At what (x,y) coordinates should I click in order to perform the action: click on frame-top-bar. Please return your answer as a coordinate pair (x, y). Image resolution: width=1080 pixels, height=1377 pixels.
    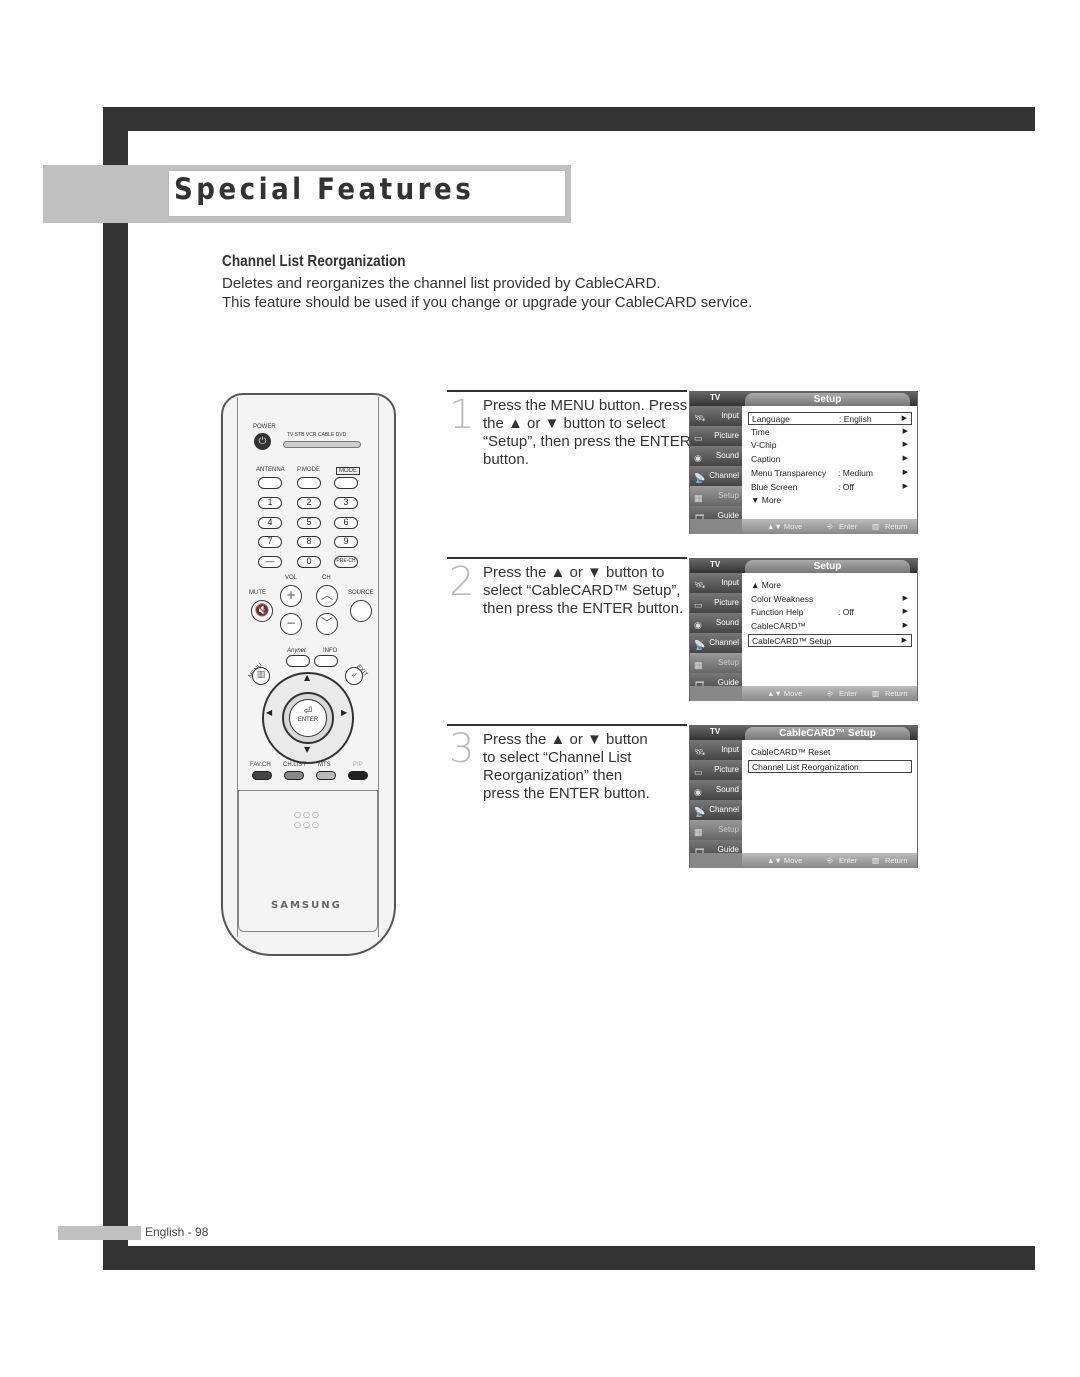
    Looking at the image, I should click on (569, 119).